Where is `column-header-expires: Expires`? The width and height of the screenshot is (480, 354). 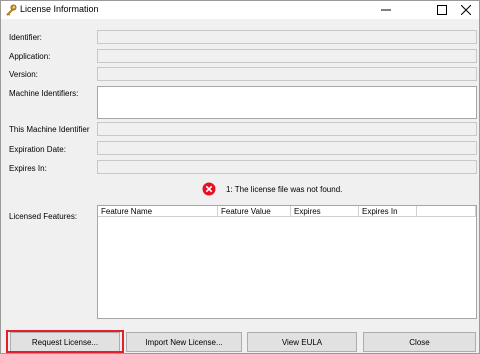 column-header-expires: Expires is located at coordinates (325, 211).